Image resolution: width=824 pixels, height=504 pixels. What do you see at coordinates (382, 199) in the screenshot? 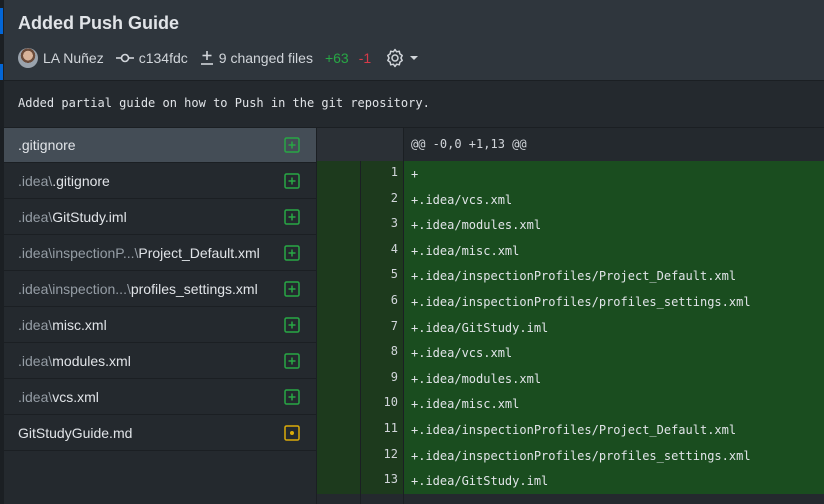
I see `new-line-number: 2` at bounding box center [382, 199].